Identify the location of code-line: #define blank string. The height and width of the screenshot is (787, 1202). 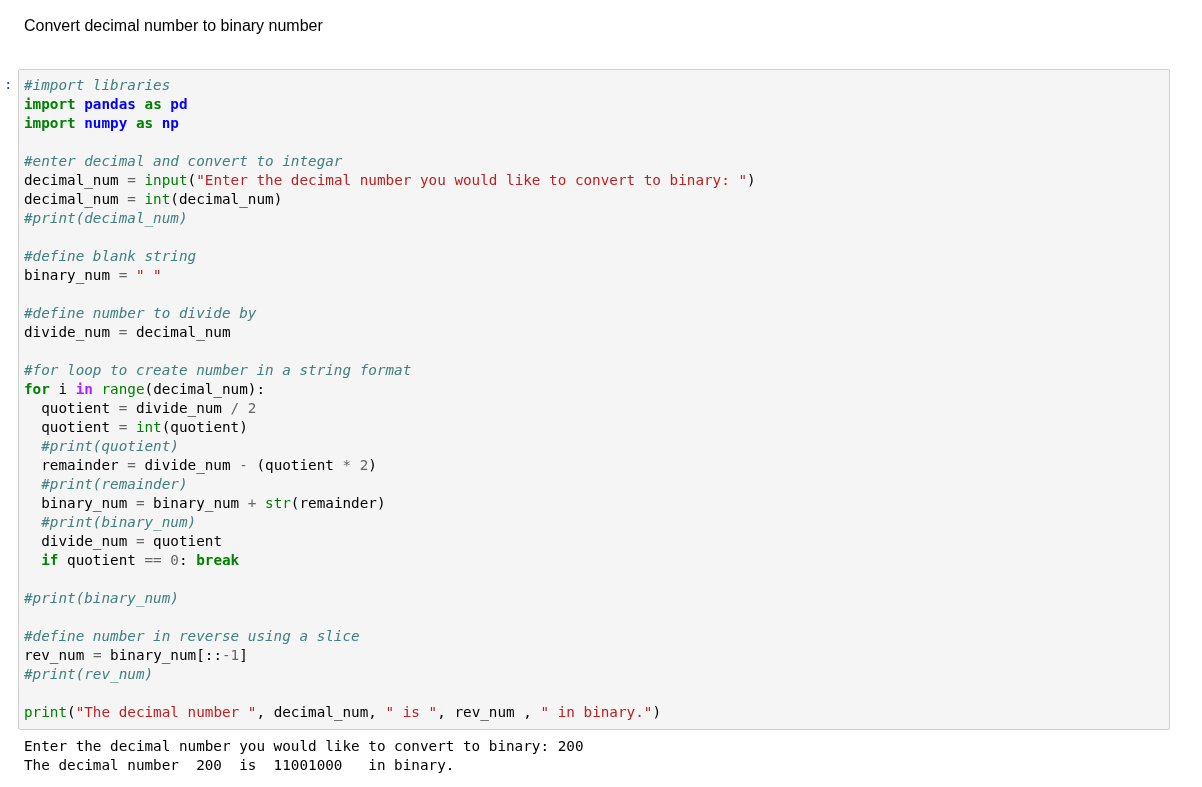
(110, 256).